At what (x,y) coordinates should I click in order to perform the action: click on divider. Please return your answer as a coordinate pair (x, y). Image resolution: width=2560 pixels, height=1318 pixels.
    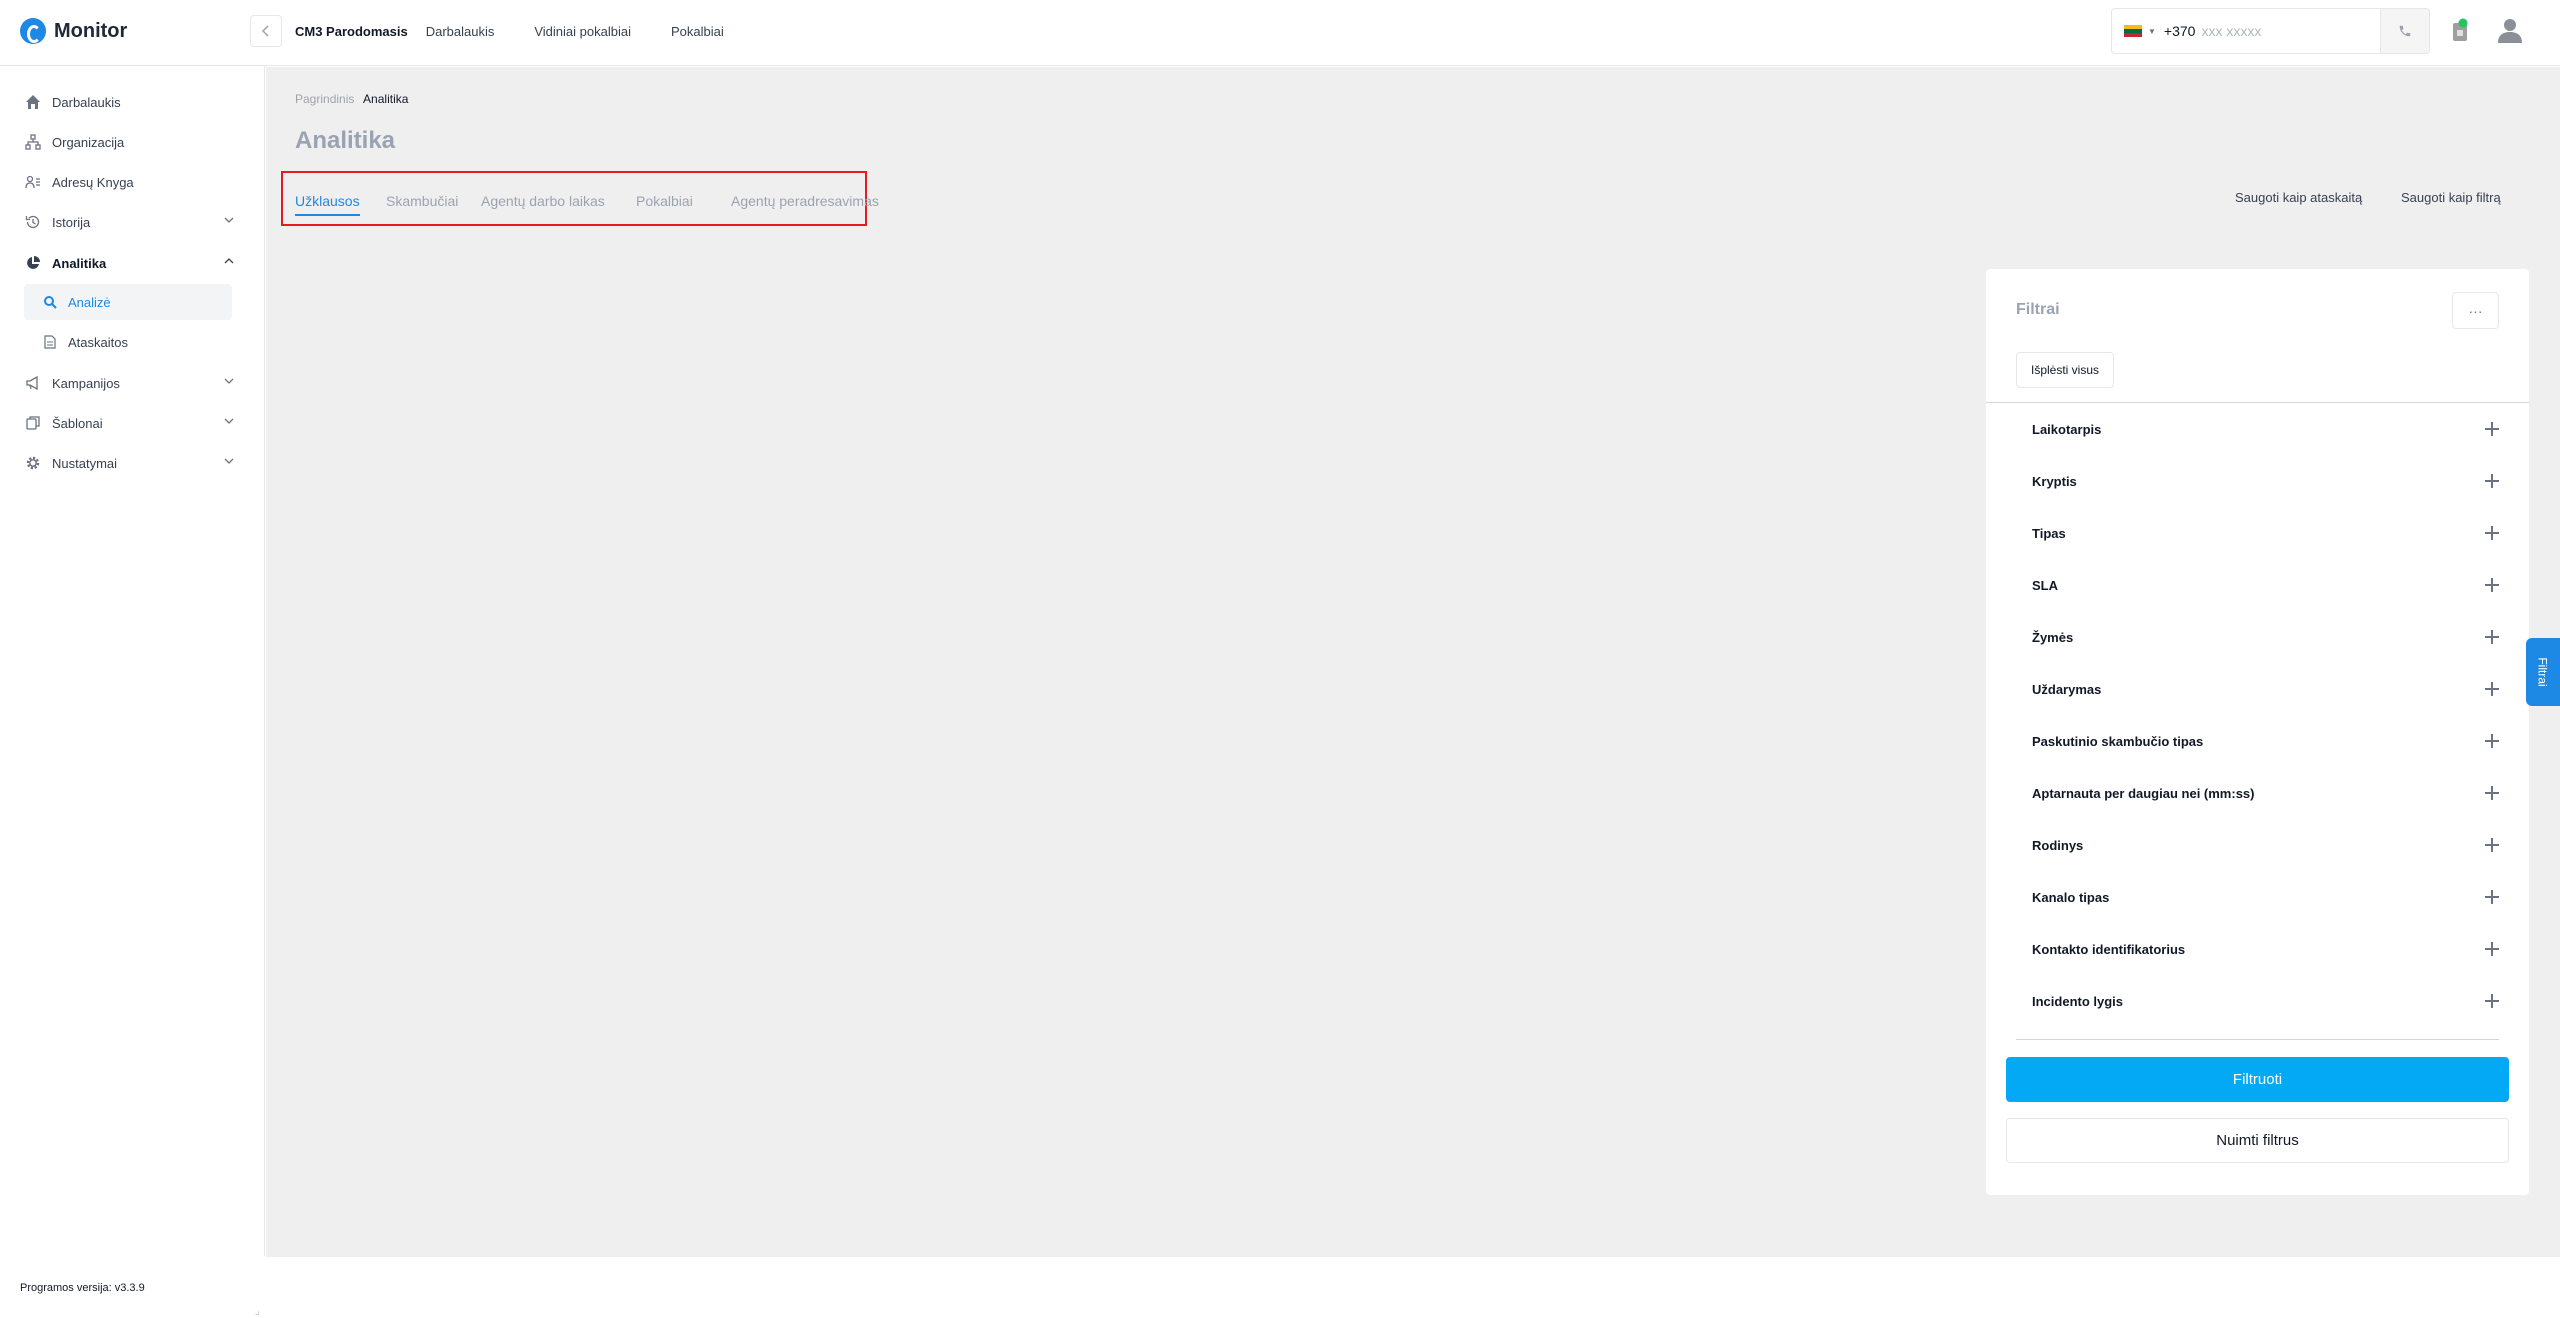
    Looking at the image, I should click on (2257, 1039).